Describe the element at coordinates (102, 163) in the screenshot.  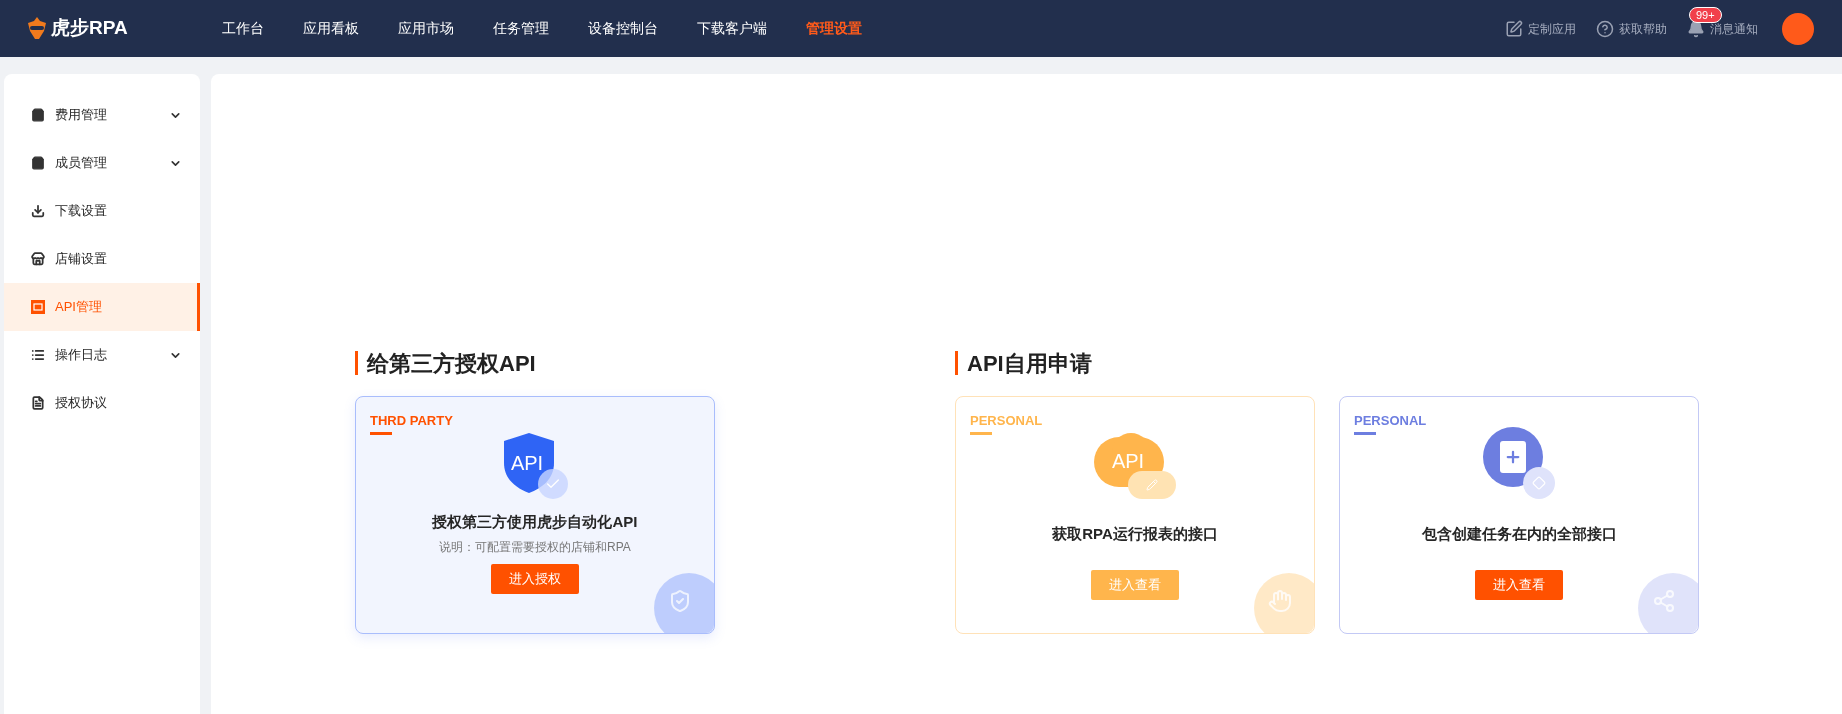
I see `sidebar-item: 成员管理` at that location.